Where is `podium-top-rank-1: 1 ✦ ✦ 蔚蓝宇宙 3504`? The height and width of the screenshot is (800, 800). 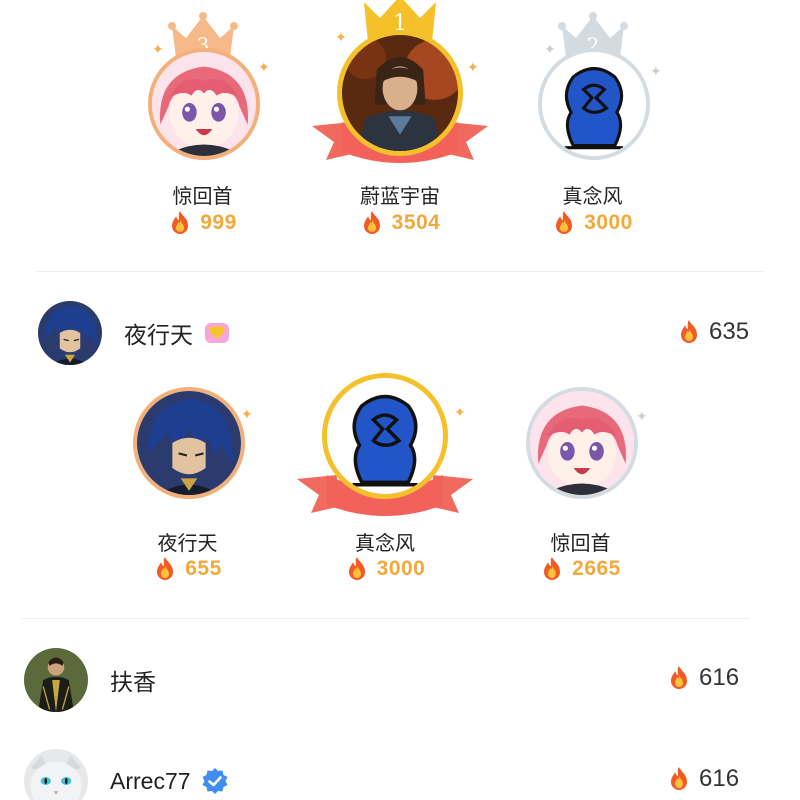 podium-top-rank-1: 1 ✦ ✦ 蔚蓝宇宙 3504 is located at coordinates (400, 125).